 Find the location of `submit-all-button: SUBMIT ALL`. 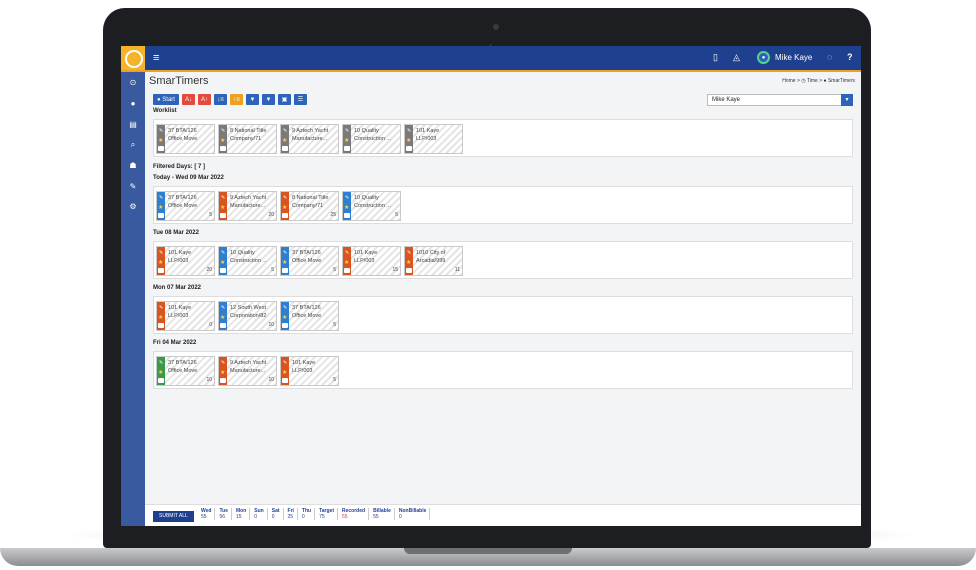

submit-all-button: SUBMIT ALL is located at coordinates (173, 516).